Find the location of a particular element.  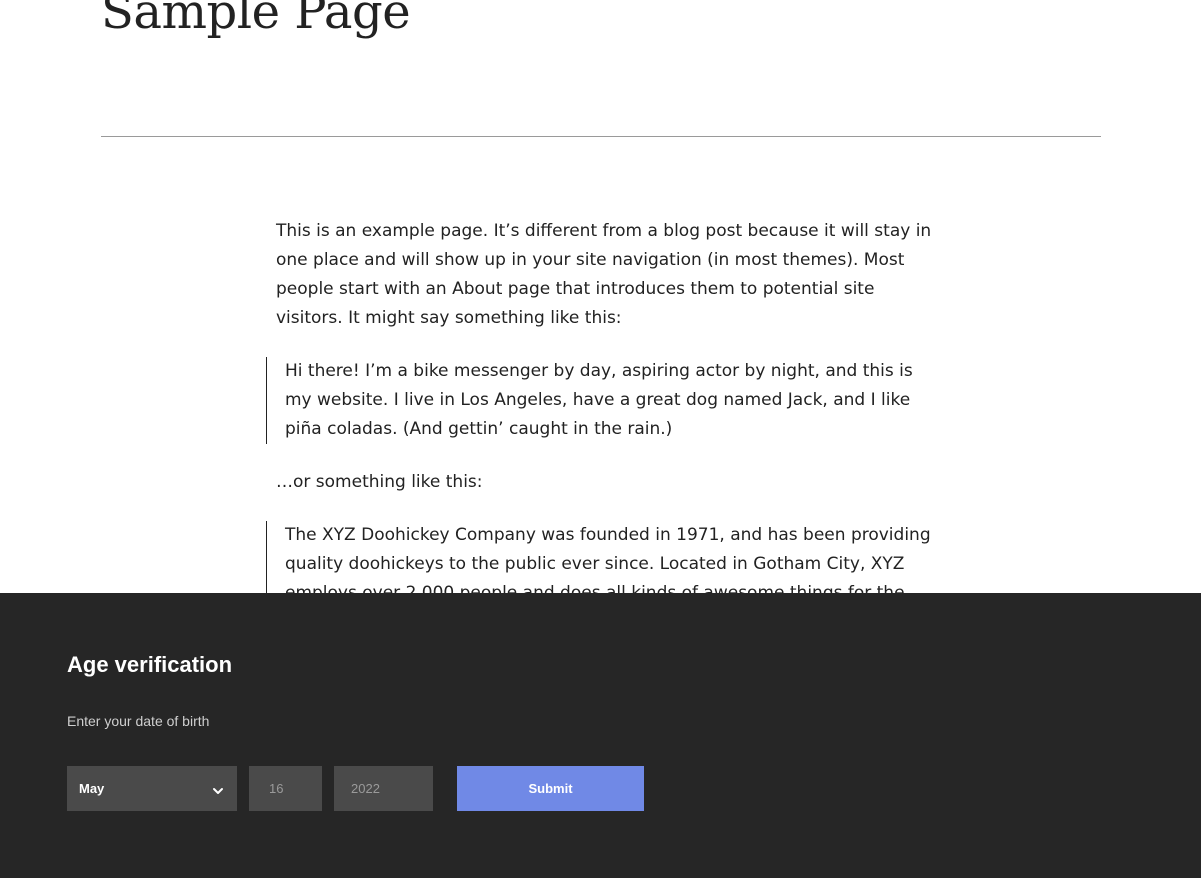

chevron-down-icon is located at coordinates (218, 791).